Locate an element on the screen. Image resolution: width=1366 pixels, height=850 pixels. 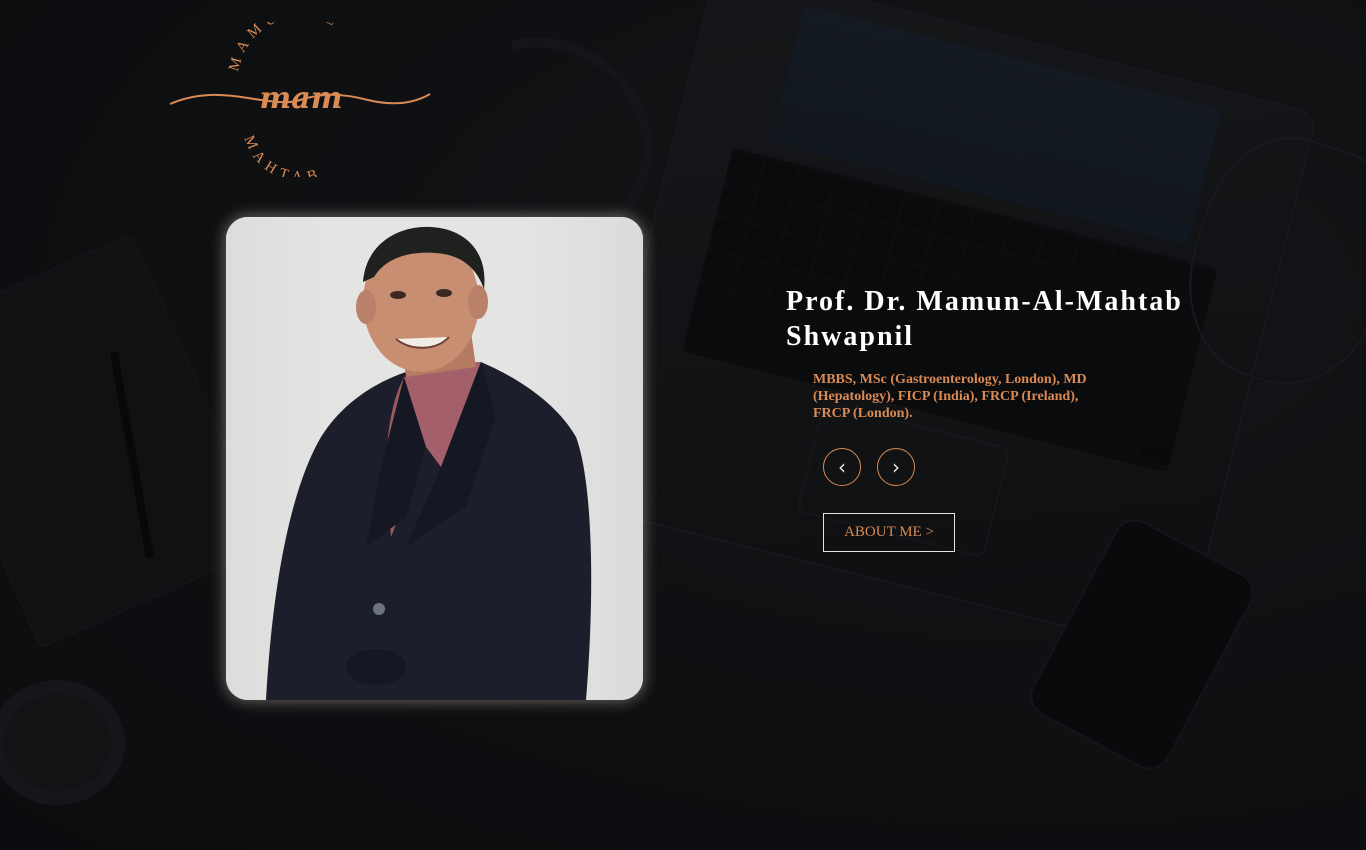
logo-bottom-text: MAHTAB is located at coordinates (282, 155).